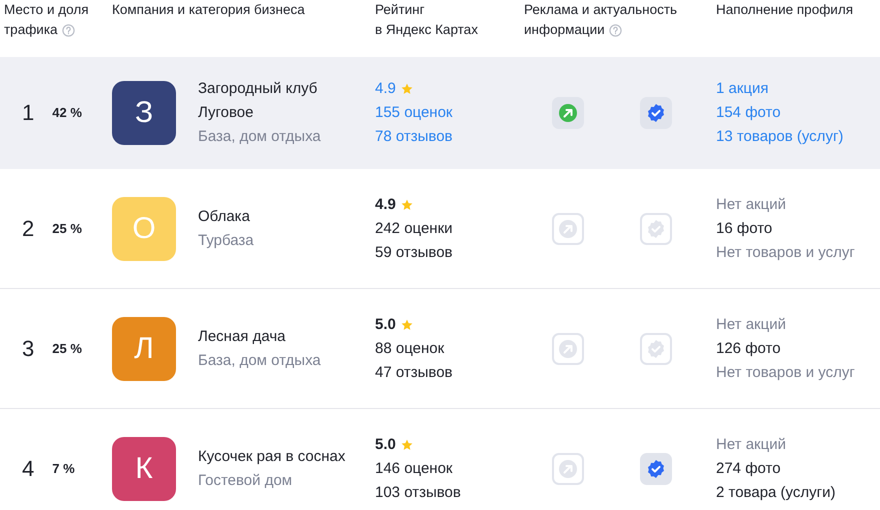 The image size is (880, 510). Describe the element at coordinates (67, 113) in the screenshot. I see `traffic-share: 42 %` at that location.